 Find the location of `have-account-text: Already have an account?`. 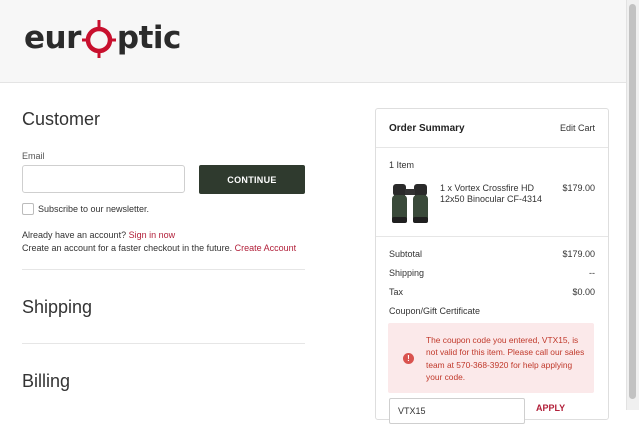

have-account-text: Already have an account? is located at coordinates (74, 235).